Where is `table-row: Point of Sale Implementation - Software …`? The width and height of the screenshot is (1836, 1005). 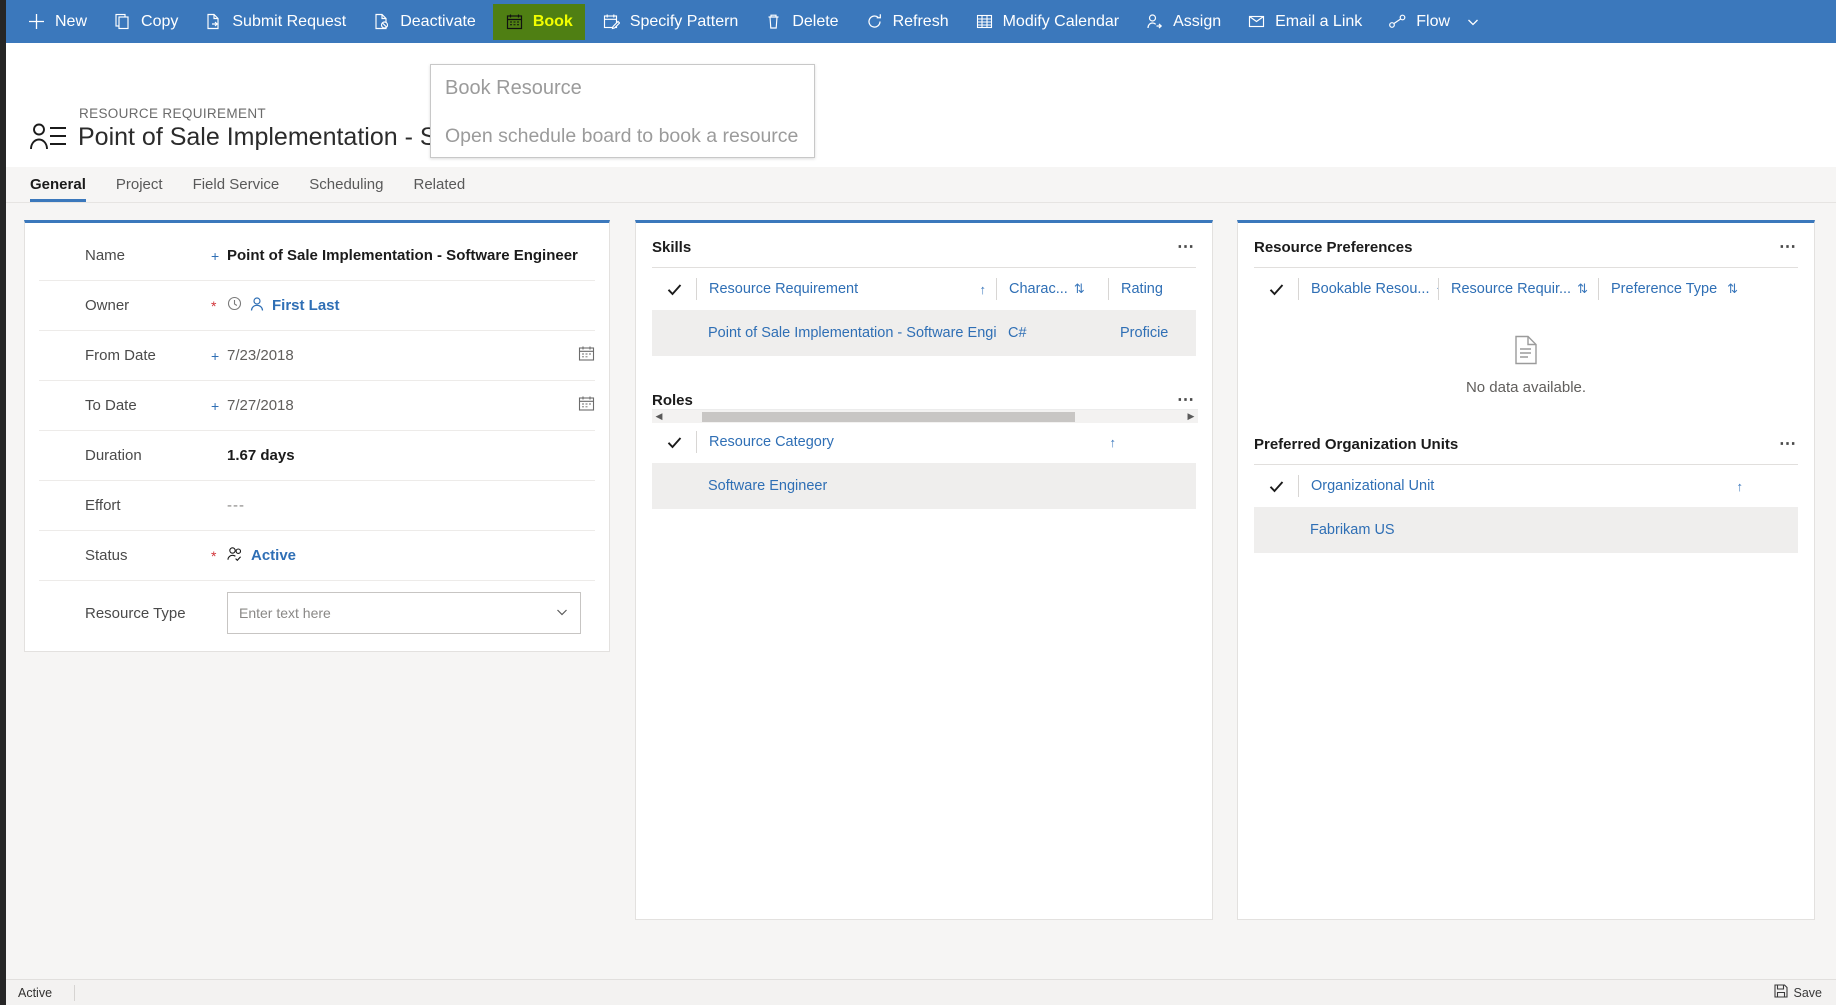
table-row: Point of Sale Implementation - Software … is located at coordinates (924, 333).